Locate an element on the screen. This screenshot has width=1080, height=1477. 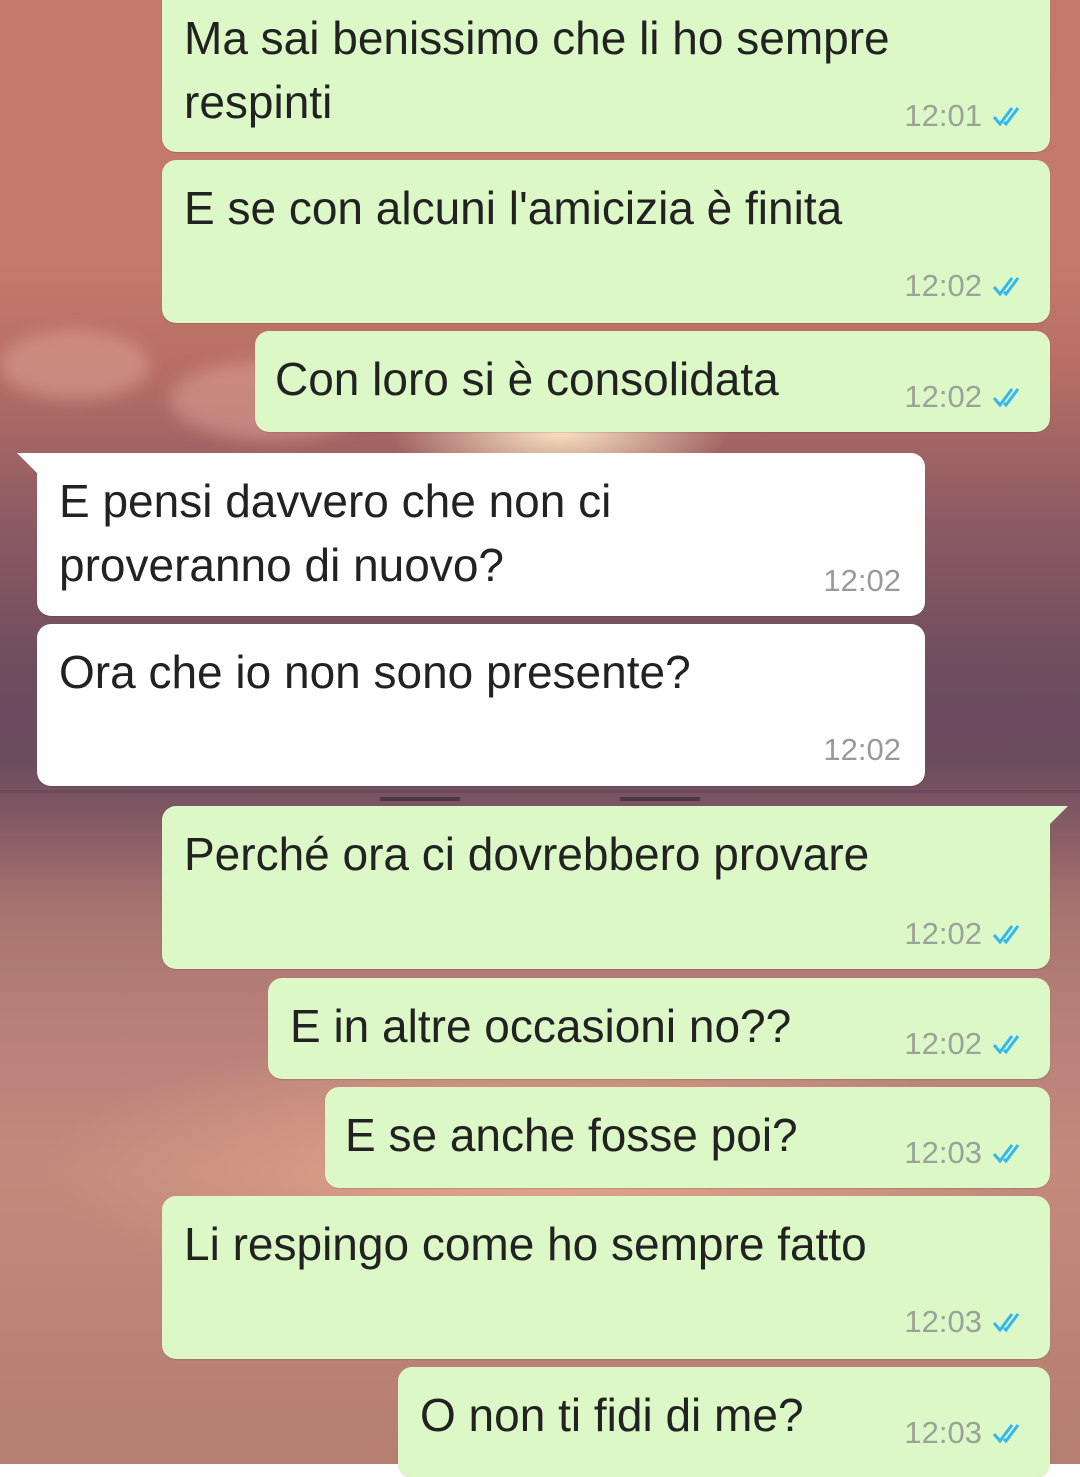
message-text-line: E in altre occasioni no?? is located at coordinates (541, 1026).